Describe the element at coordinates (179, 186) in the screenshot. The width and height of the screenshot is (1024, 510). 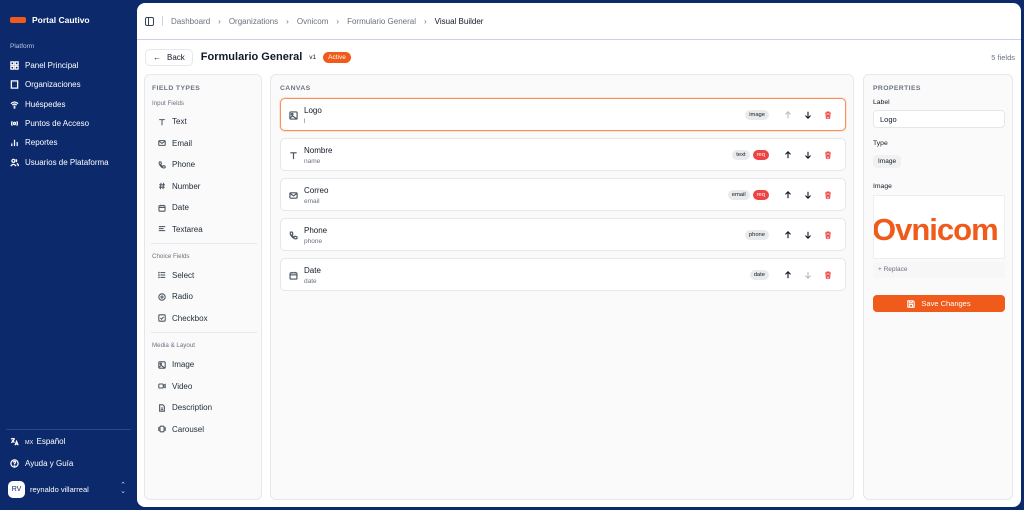
I see `field-type-number: Number` at that location.